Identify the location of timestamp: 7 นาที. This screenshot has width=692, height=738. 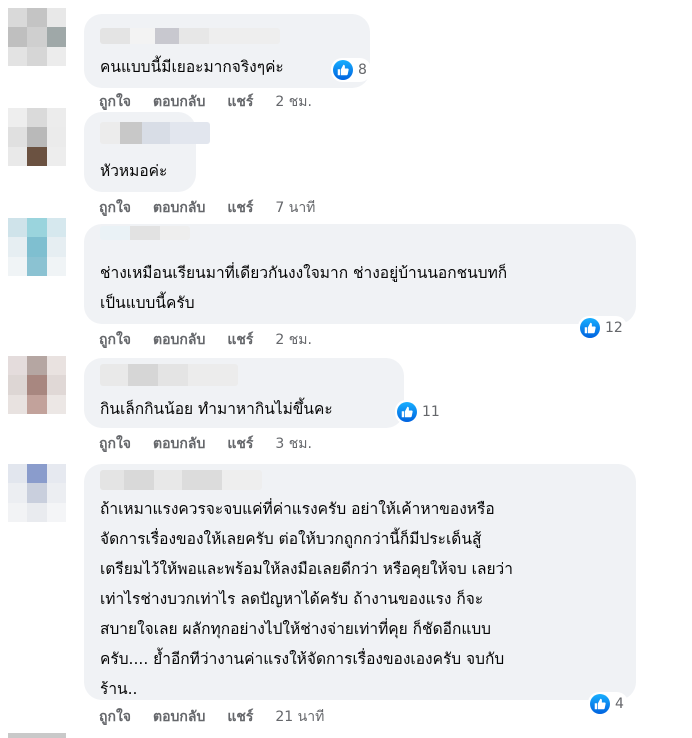
(295, 208).